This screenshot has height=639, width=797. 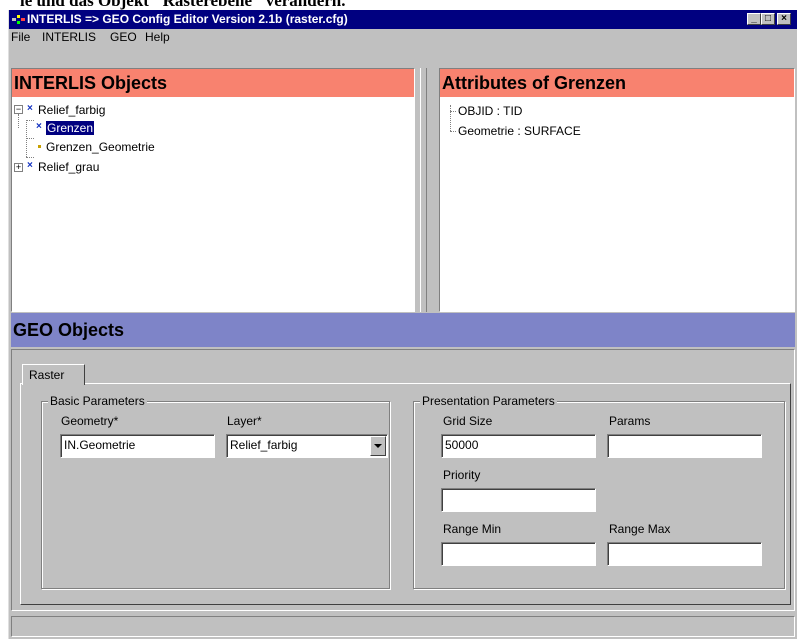 I want to click on attribute-item-geometrie: Geometrie : SURFACE, so click(x=519, y=131).